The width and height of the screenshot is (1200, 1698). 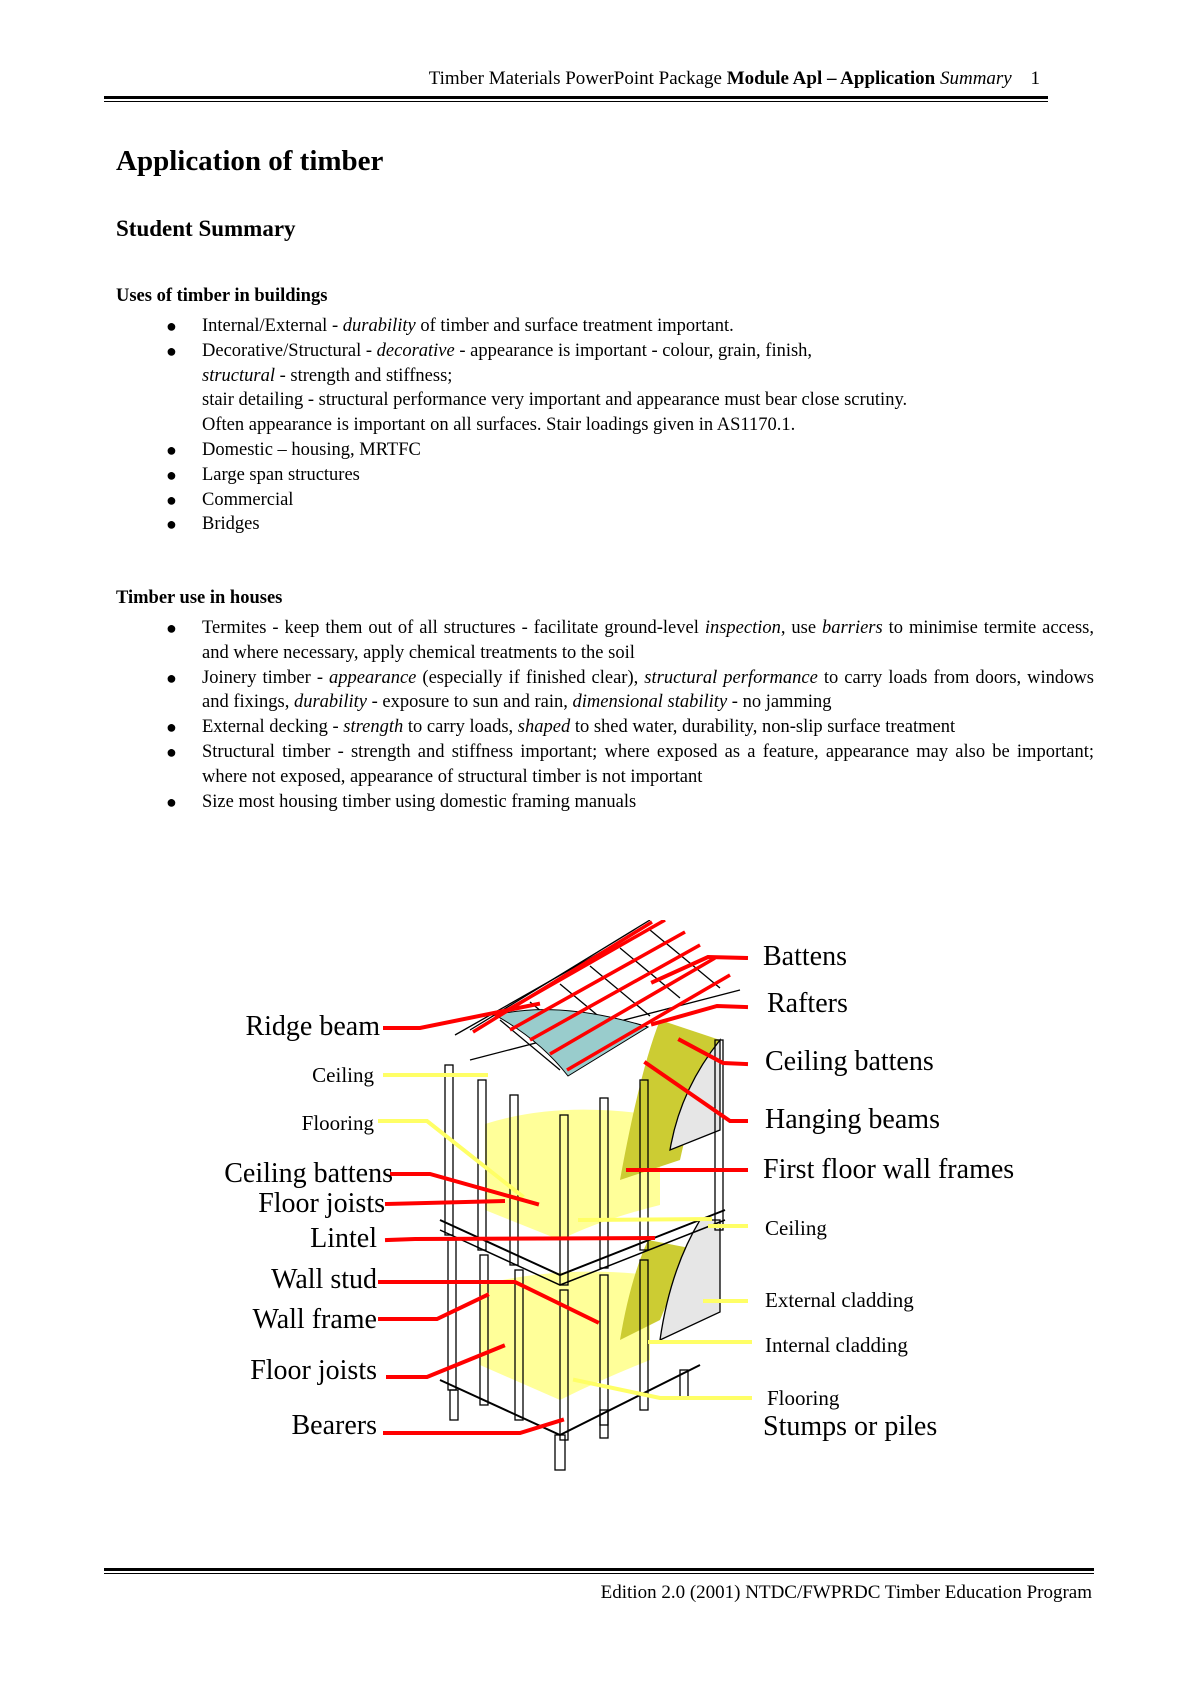 What do you see at coordinates (343, 1075) in the screenshot?
I see `label-ceiling-left: Ceiling` at bounding box center [343, 1075].